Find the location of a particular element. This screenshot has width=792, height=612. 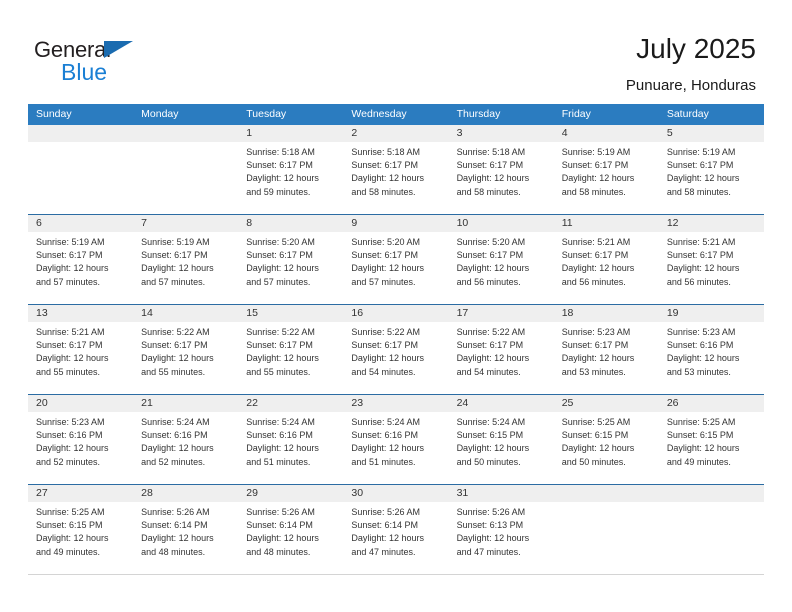

day-number-23: 23 is located at coordinates (395, 403).